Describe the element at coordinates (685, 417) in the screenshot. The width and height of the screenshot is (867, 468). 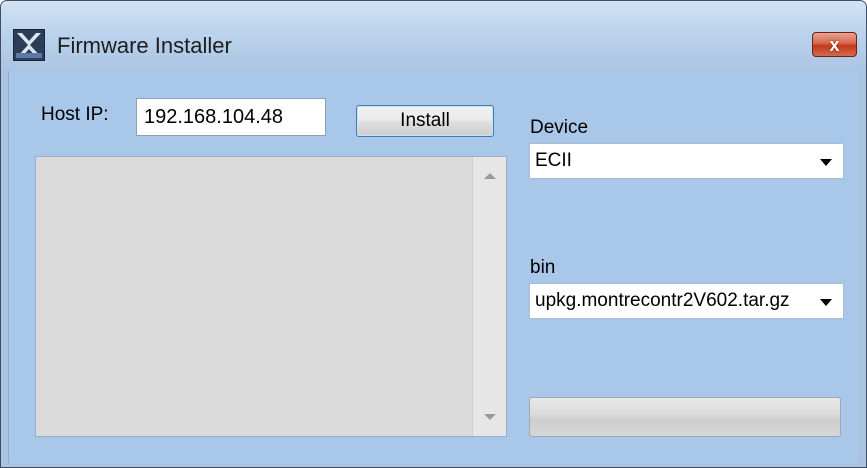
I see `install-progress-bar` at that location.